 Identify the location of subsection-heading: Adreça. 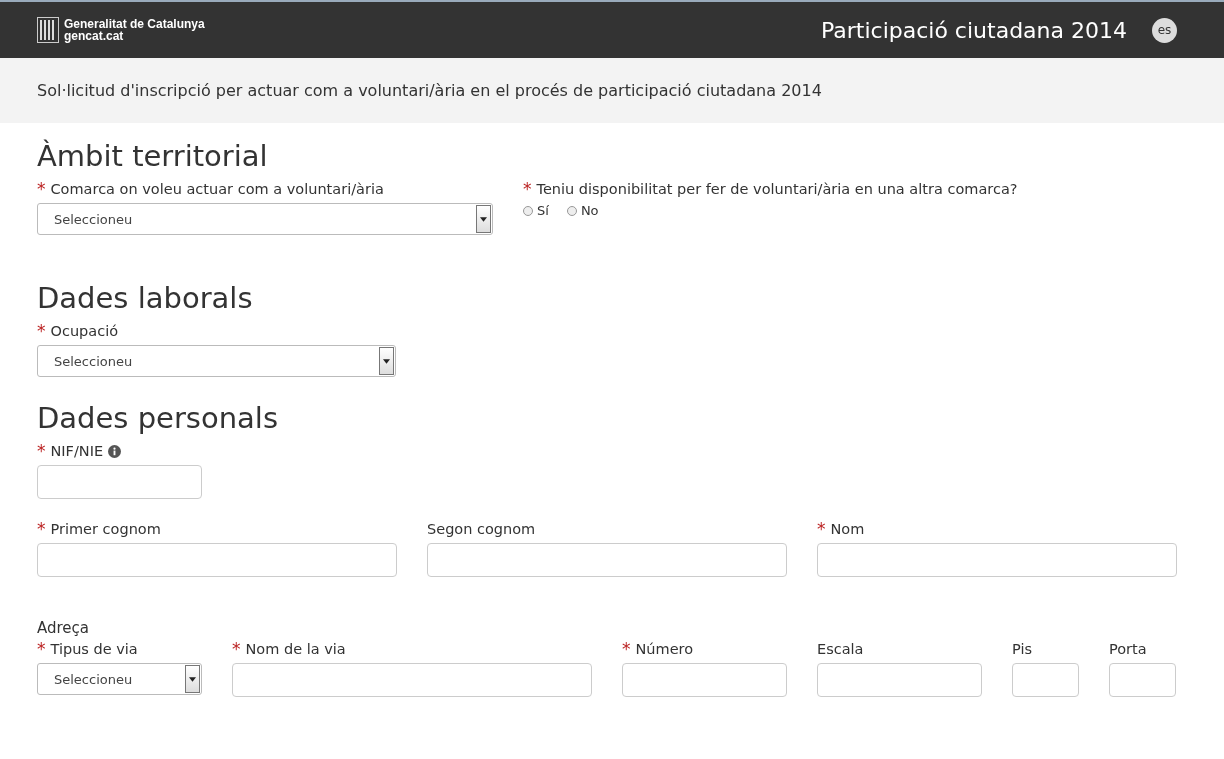
(64, 628).